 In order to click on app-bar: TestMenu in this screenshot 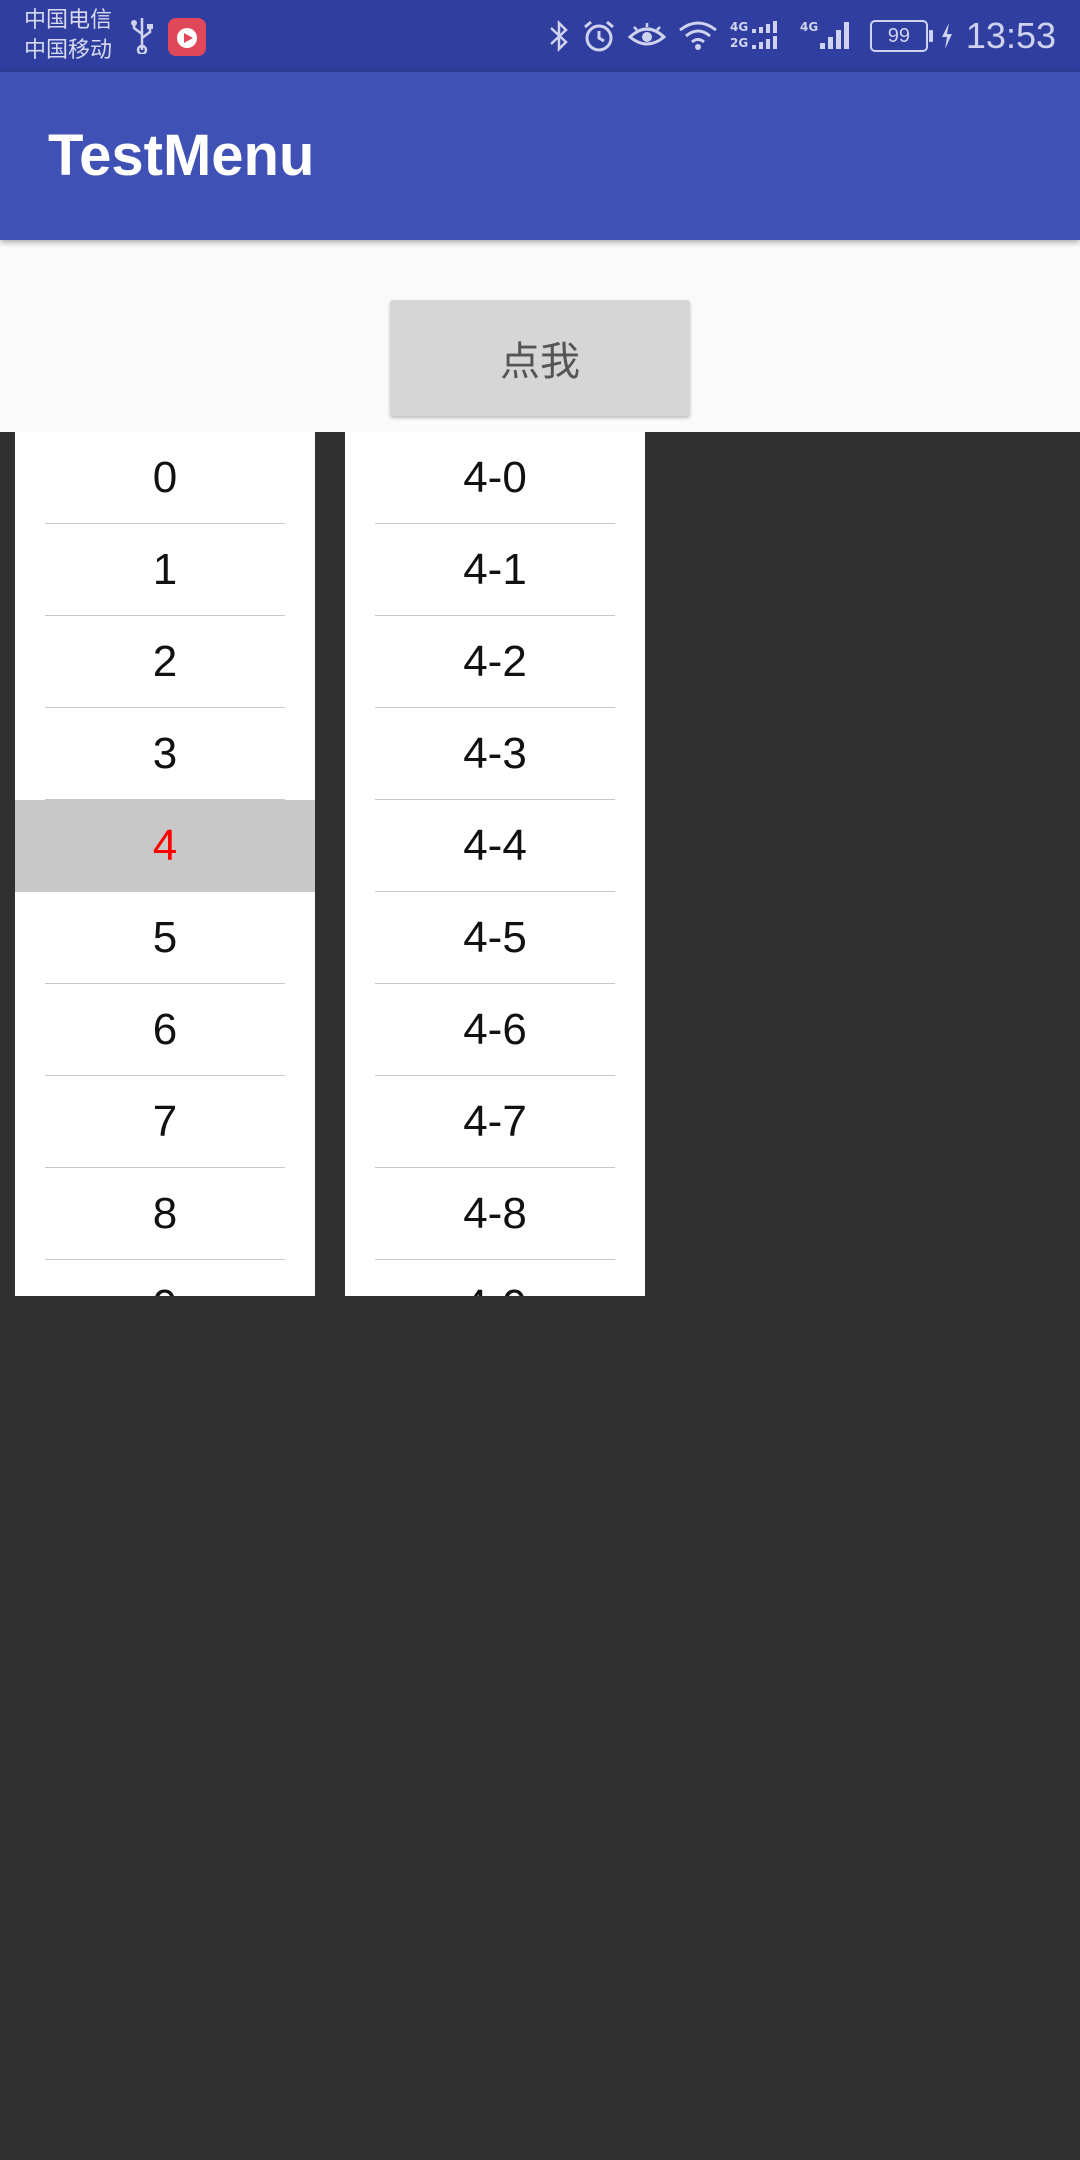, I will do `click(540, 156)`.